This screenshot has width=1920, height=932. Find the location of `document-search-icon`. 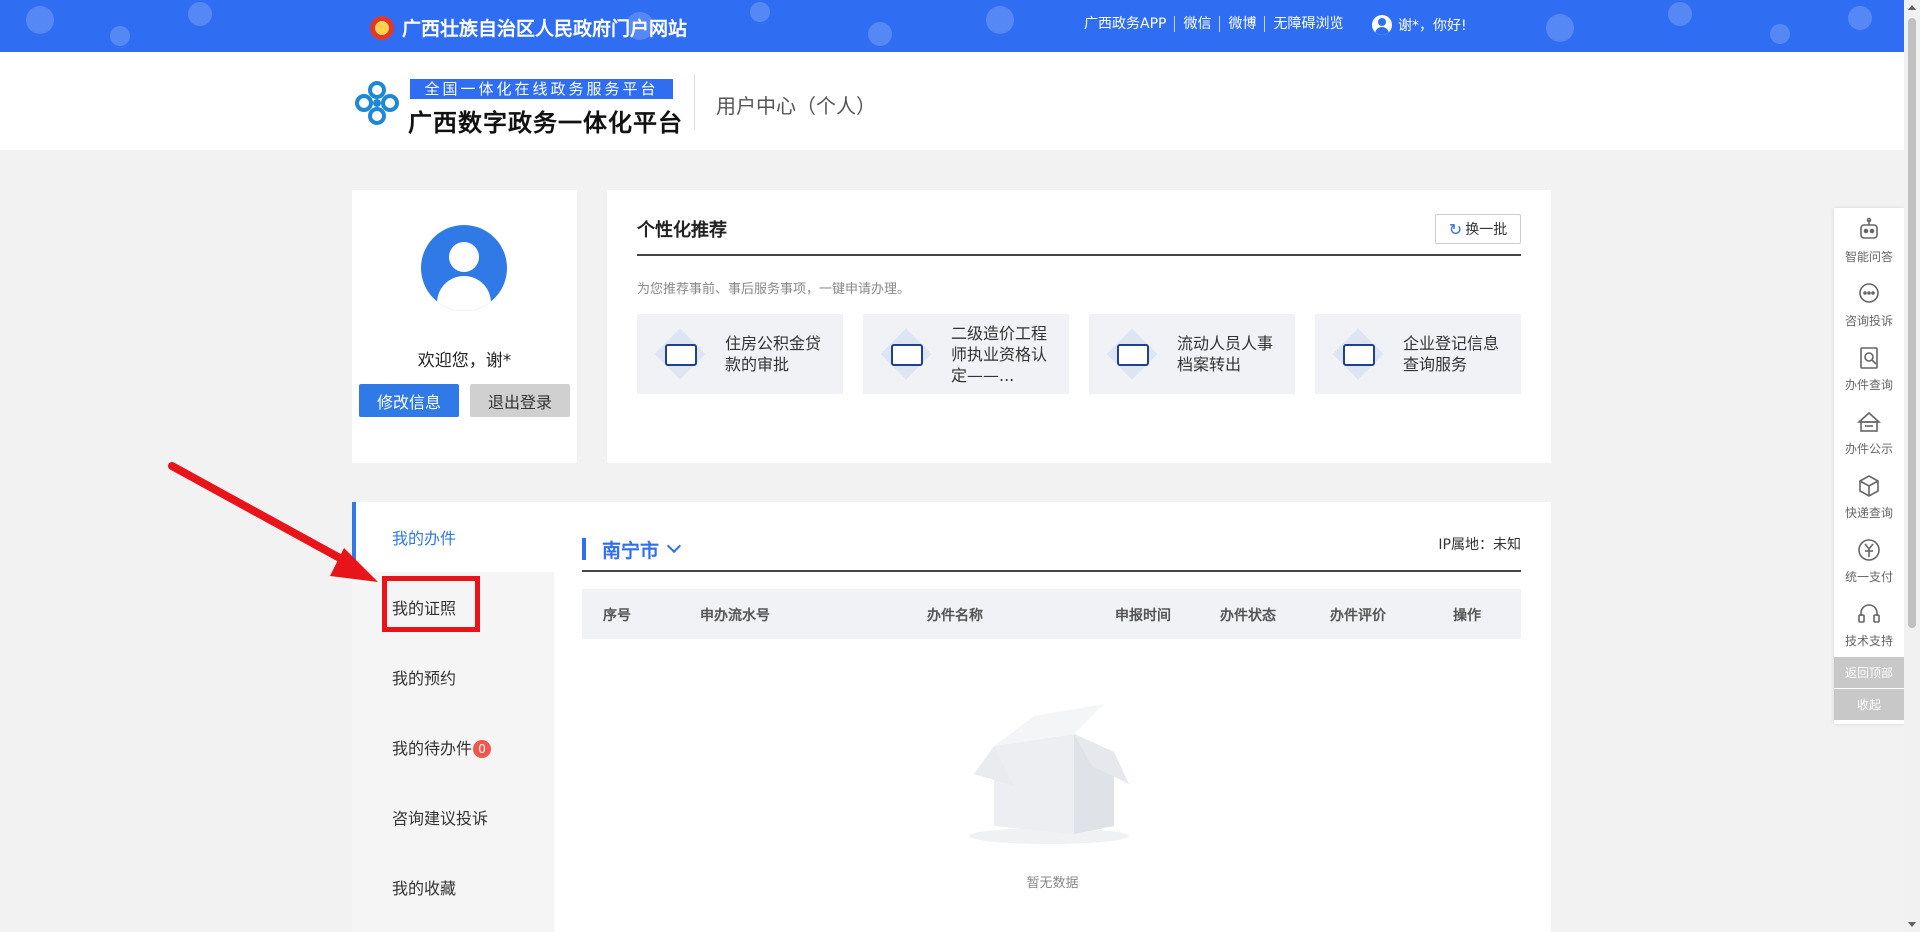

document-search-icon is located at coordinates (1869, 357).